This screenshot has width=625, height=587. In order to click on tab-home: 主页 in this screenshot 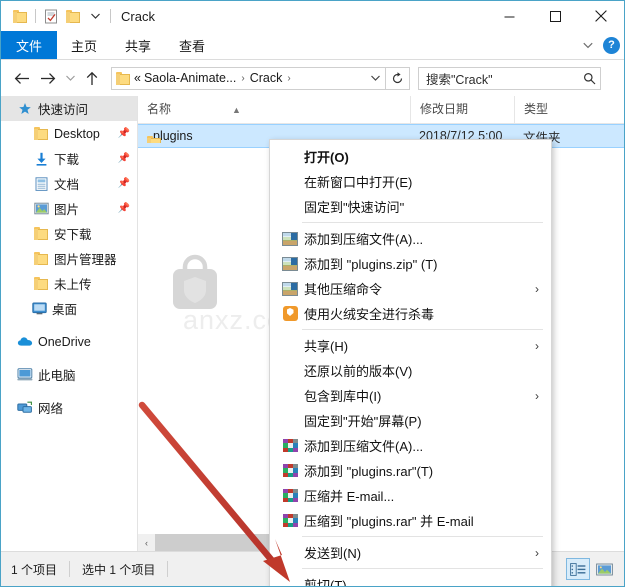, I will do `click(84, 45)`.